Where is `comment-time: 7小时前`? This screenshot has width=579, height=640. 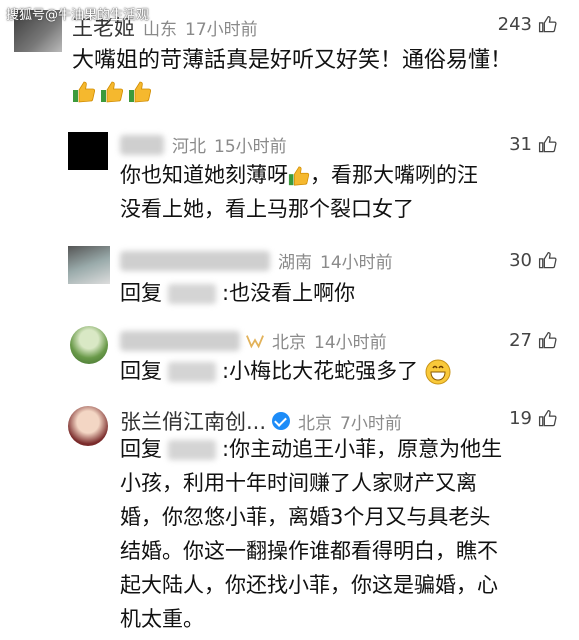 comment-time: 7小时前 is located at coordinates (371, 423).